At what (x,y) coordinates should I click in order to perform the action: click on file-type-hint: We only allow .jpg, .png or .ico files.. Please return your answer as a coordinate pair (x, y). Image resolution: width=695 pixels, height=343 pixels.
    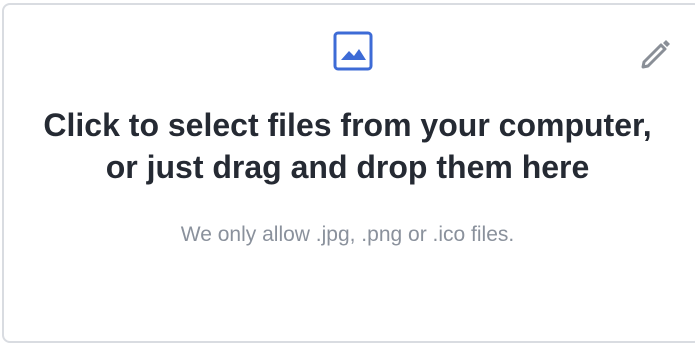
    Looking at the image, I should click on (347, 234).